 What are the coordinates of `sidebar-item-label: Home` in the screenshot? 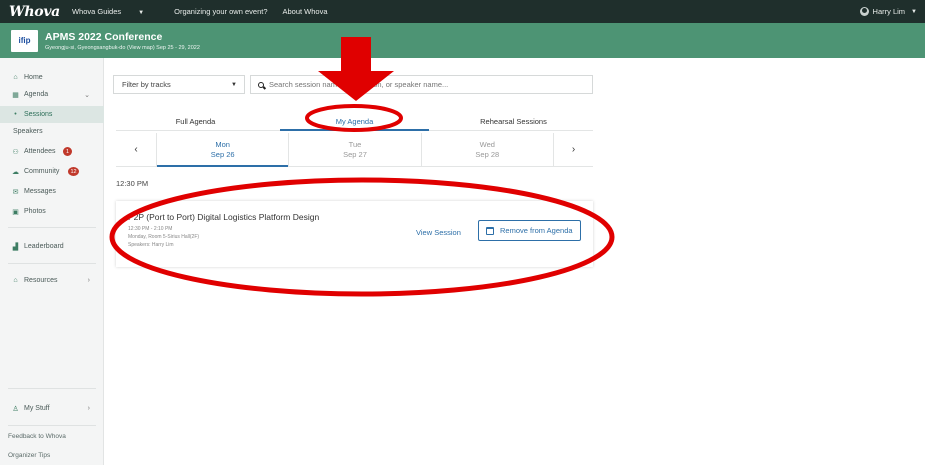 It's located at (33, 77).